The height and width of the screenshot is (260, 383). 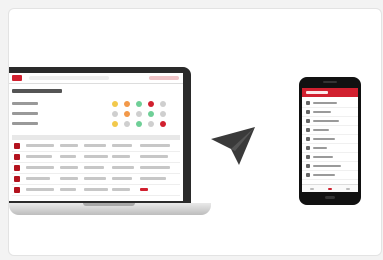 What do you see at coordinates (109, 204) in the screenshot?
I see `laptop-base-notch` at bounding box center [109, 204].